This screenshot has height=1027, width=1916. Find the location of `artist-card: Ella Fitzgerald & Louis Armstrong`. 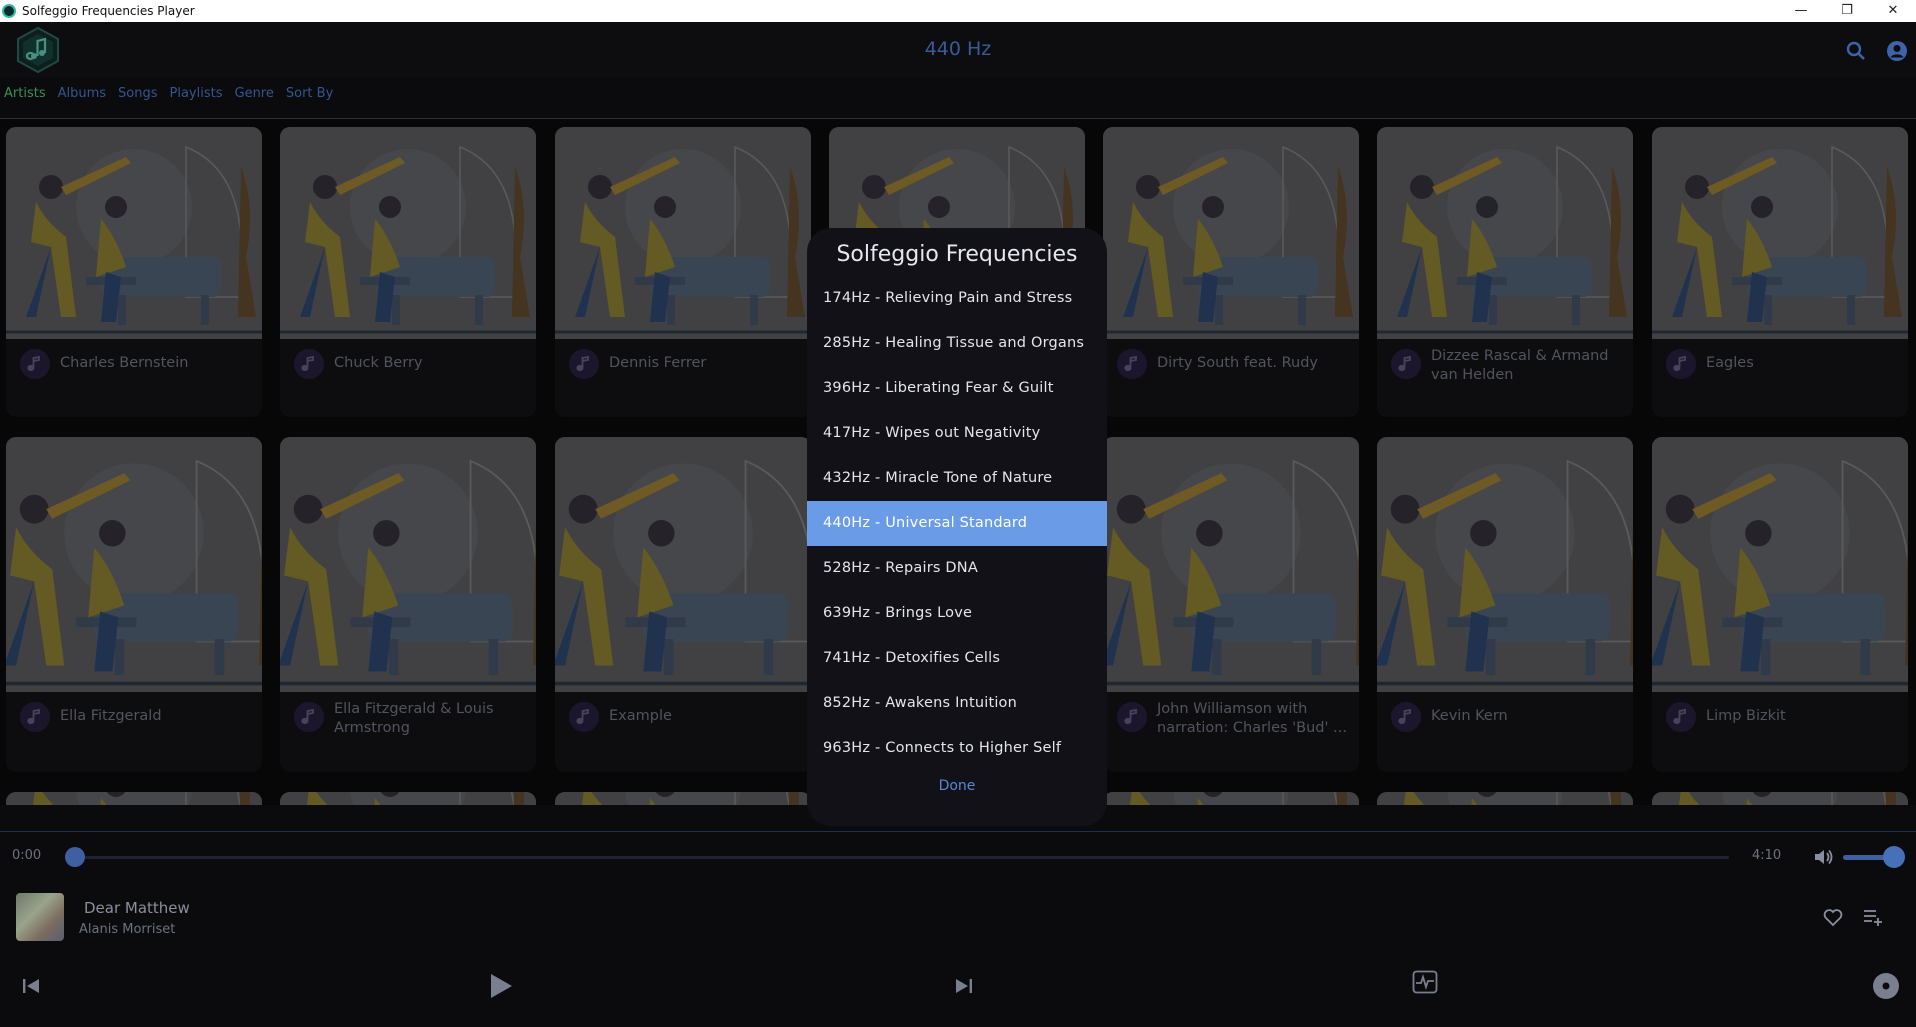

artist-card: Ella Fitzgerald & Louis Armstrong is located at coordinates (408, 604).